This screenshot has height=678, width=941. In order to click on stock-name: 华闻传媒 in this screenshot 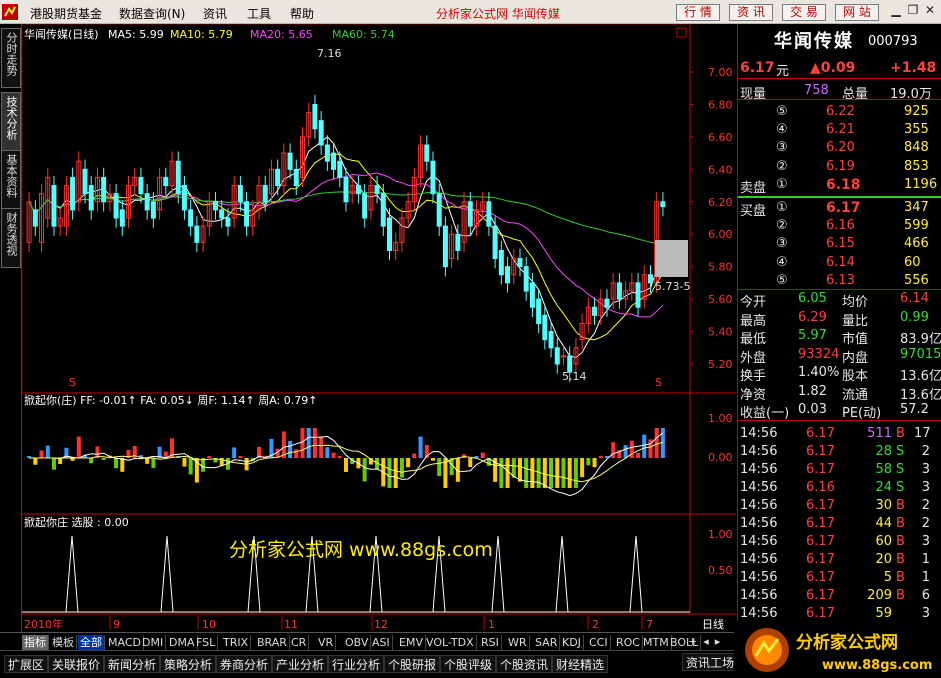, I will do `click(814, 41)`.